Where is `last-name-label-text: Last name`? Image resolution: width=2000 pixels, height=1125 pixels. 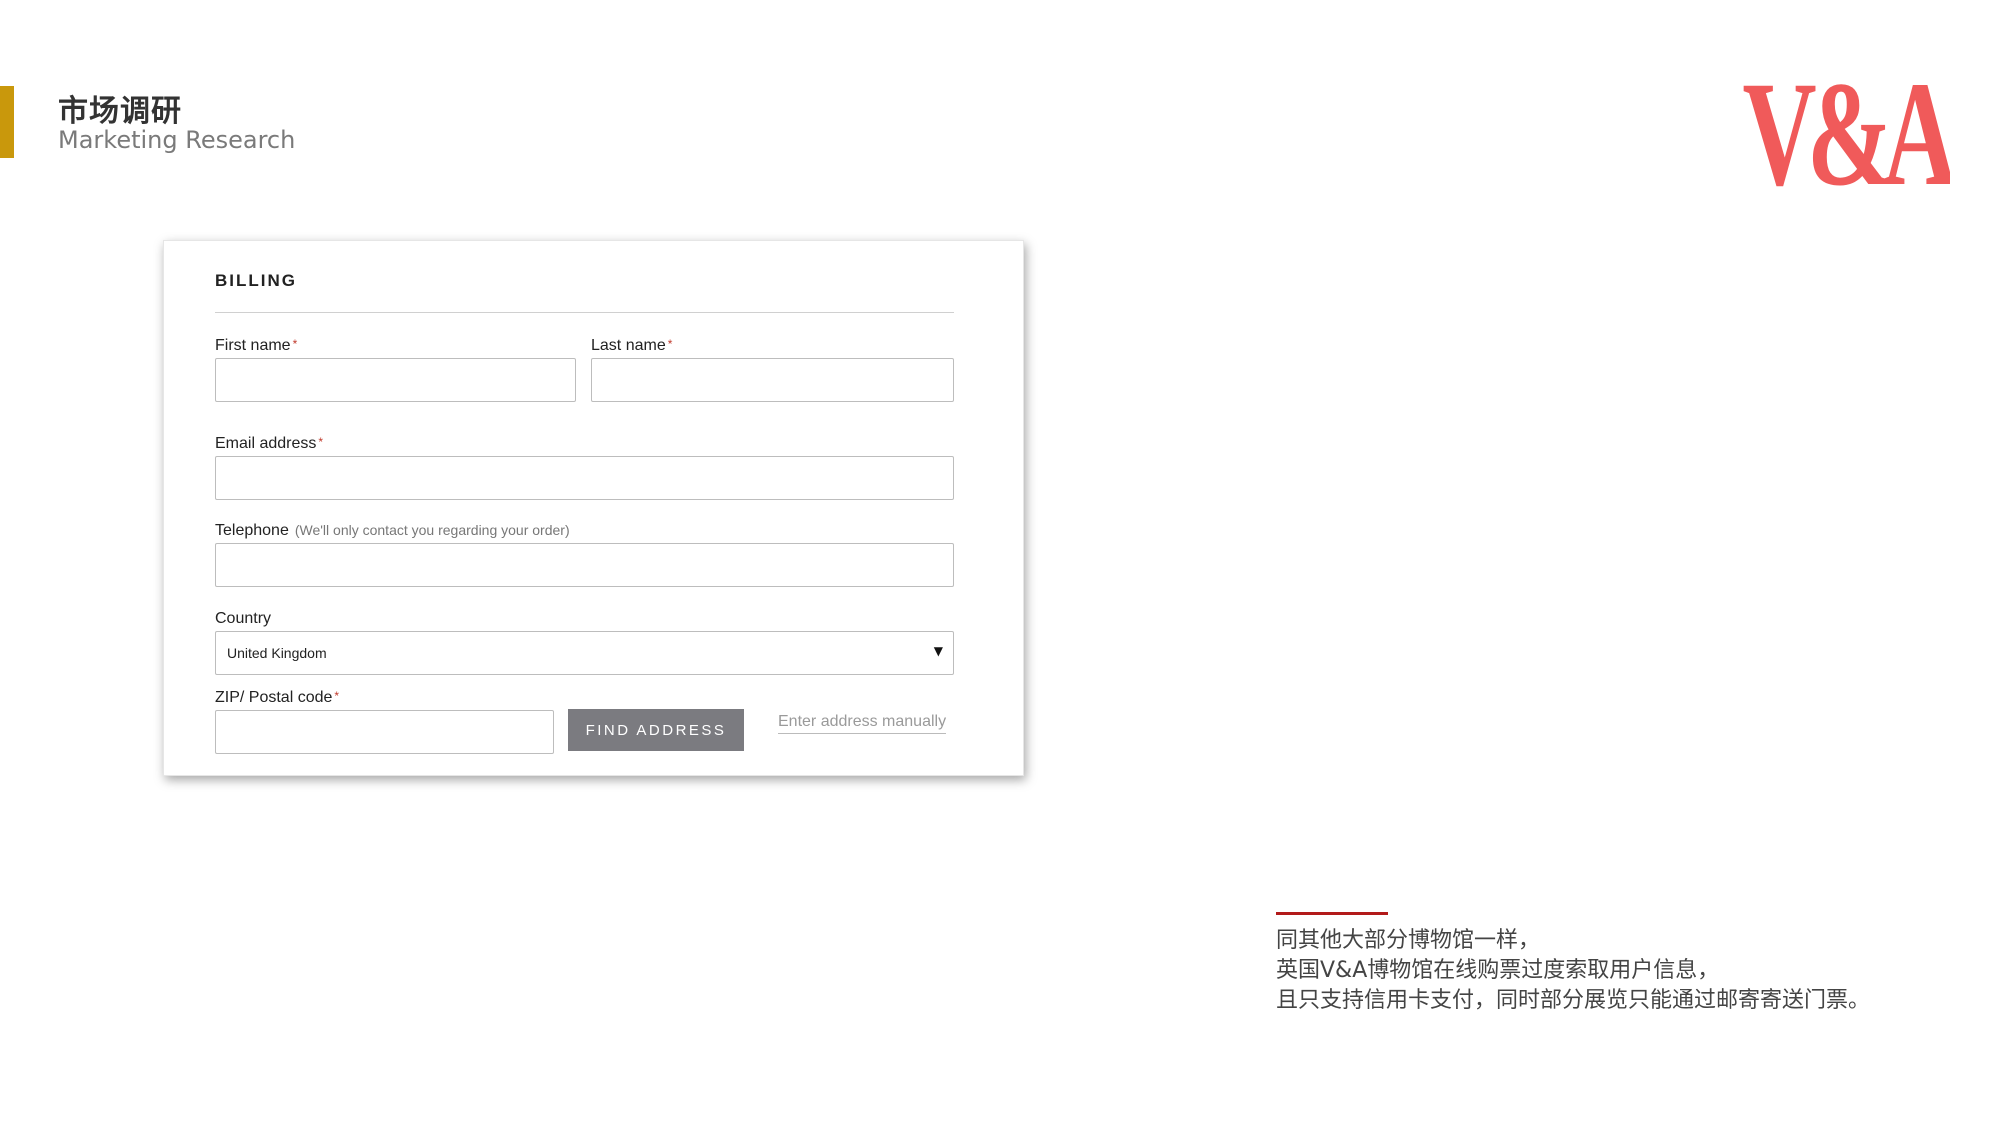 last-name-label-text: Last name is located at coordinates (628, 345).